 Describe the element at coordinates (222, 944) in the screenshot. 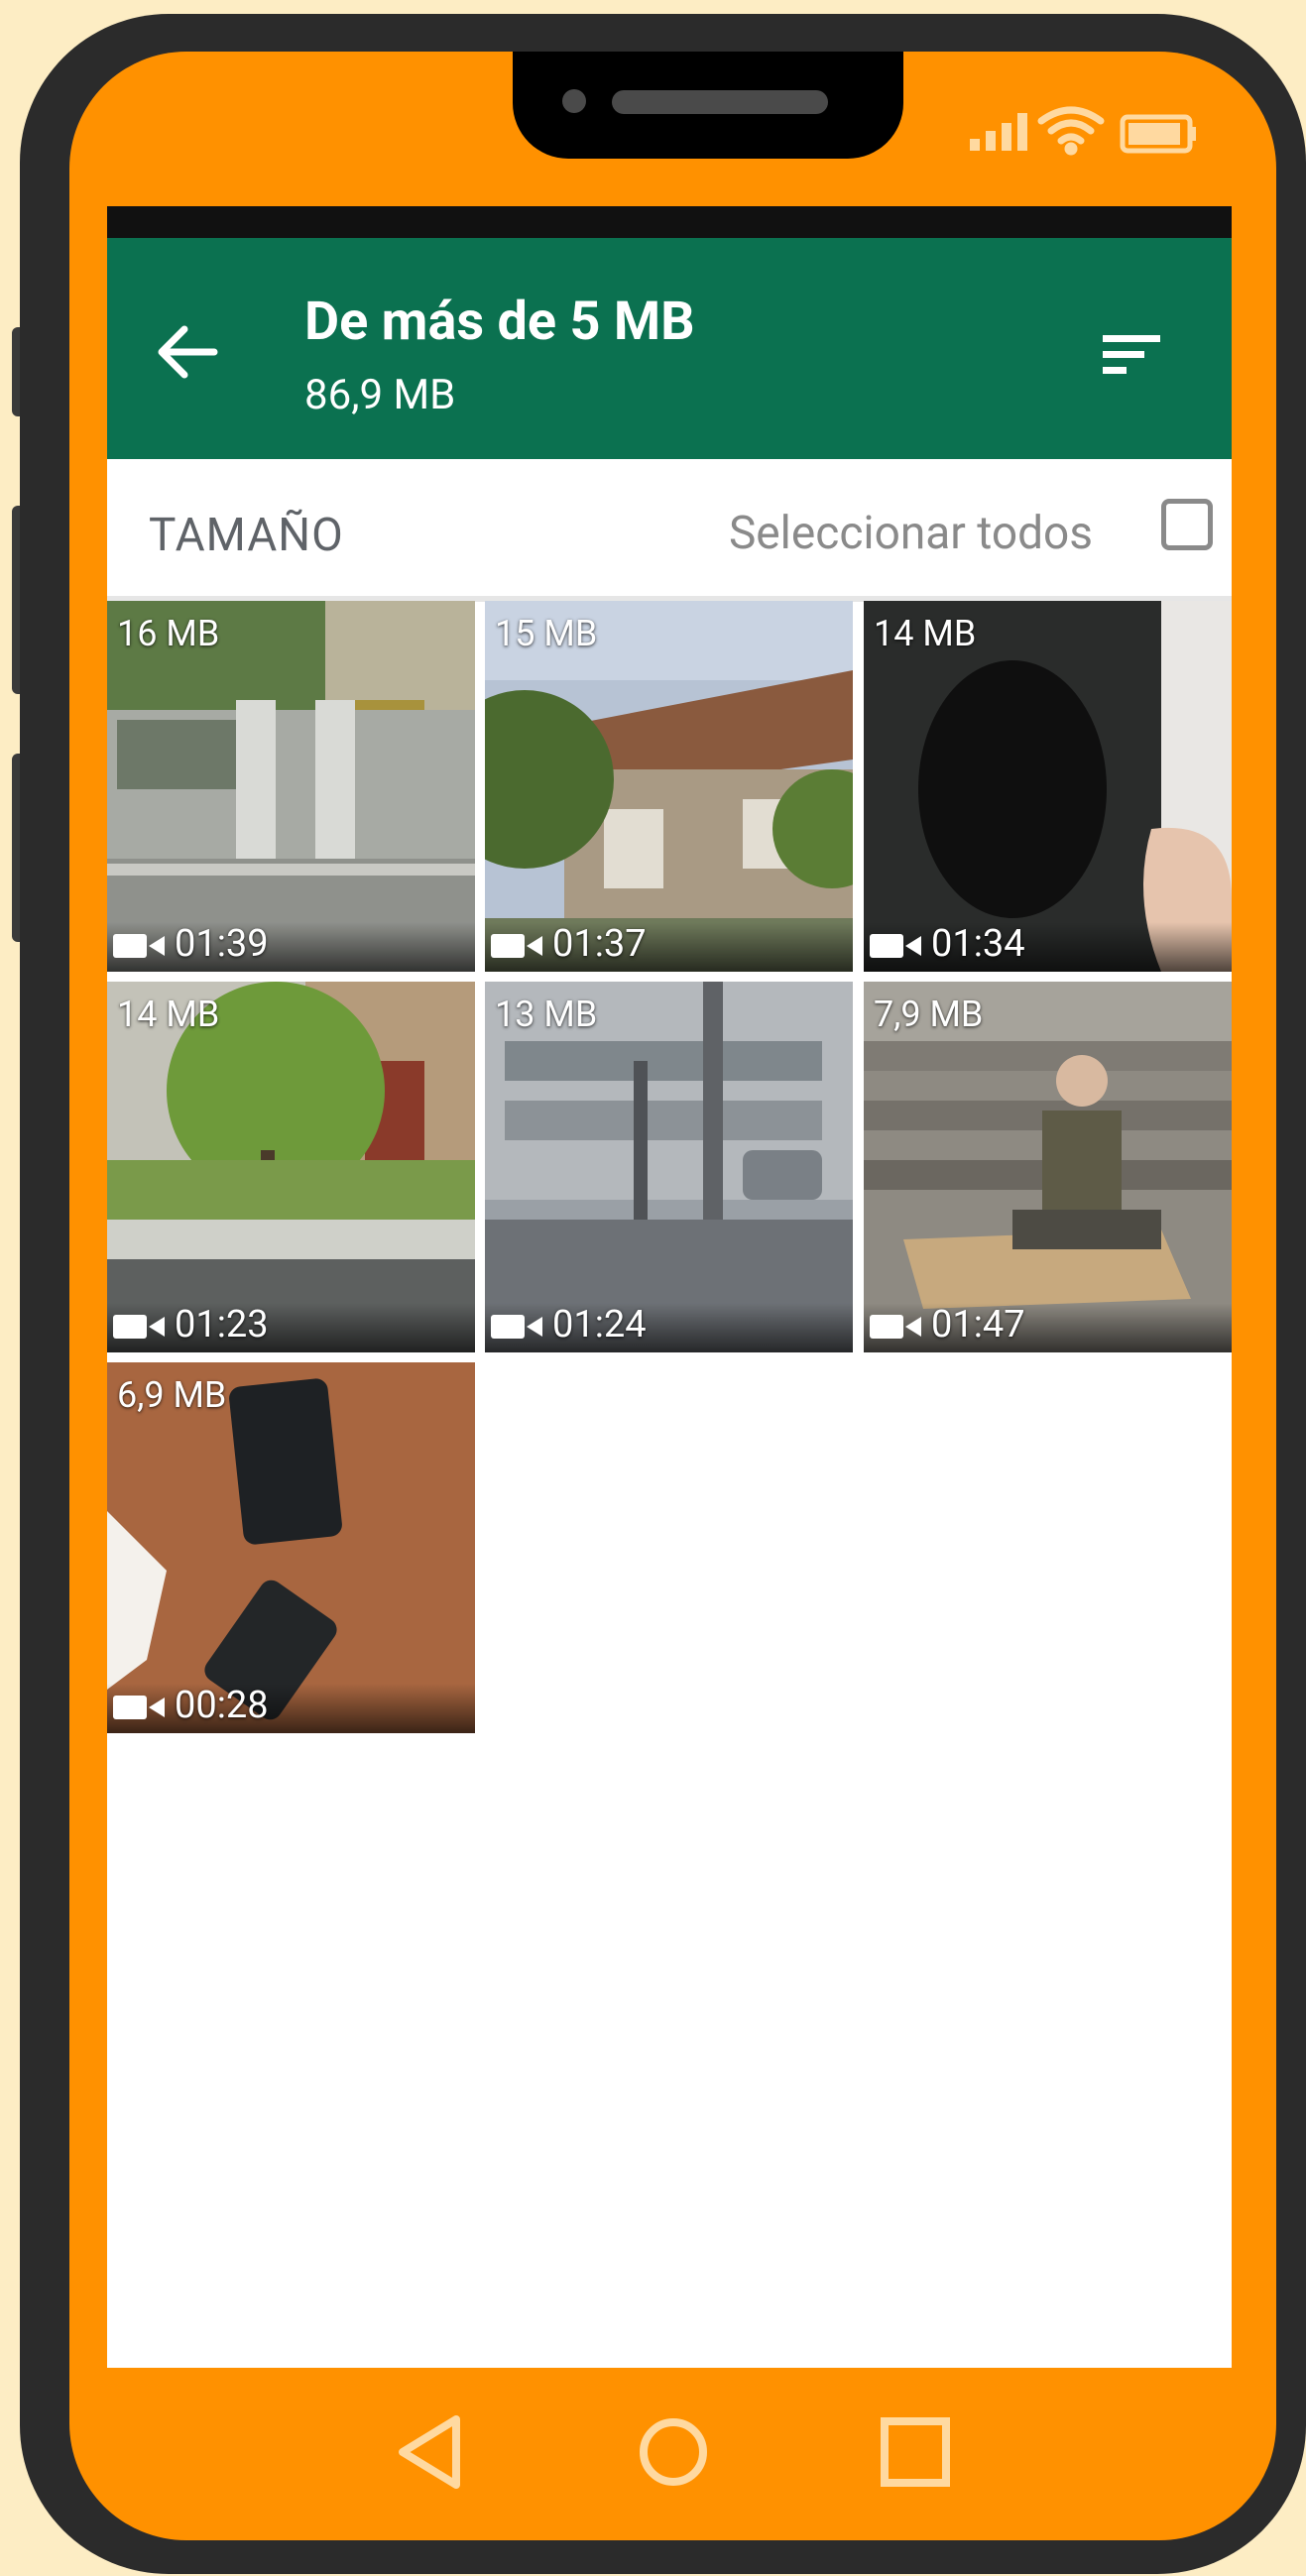

I see `media-duration: 01:39` at that location.